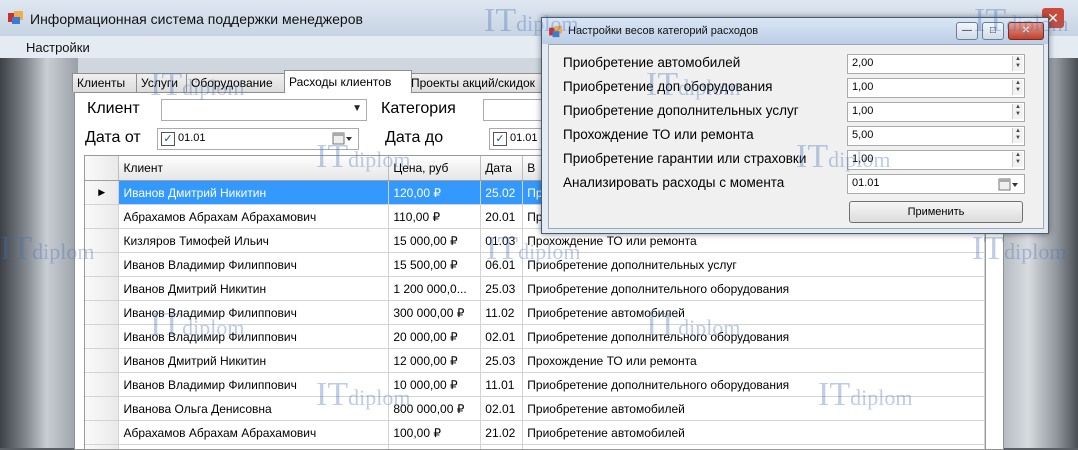  I want to click on client-combobox: ▼, so click(264, 110).